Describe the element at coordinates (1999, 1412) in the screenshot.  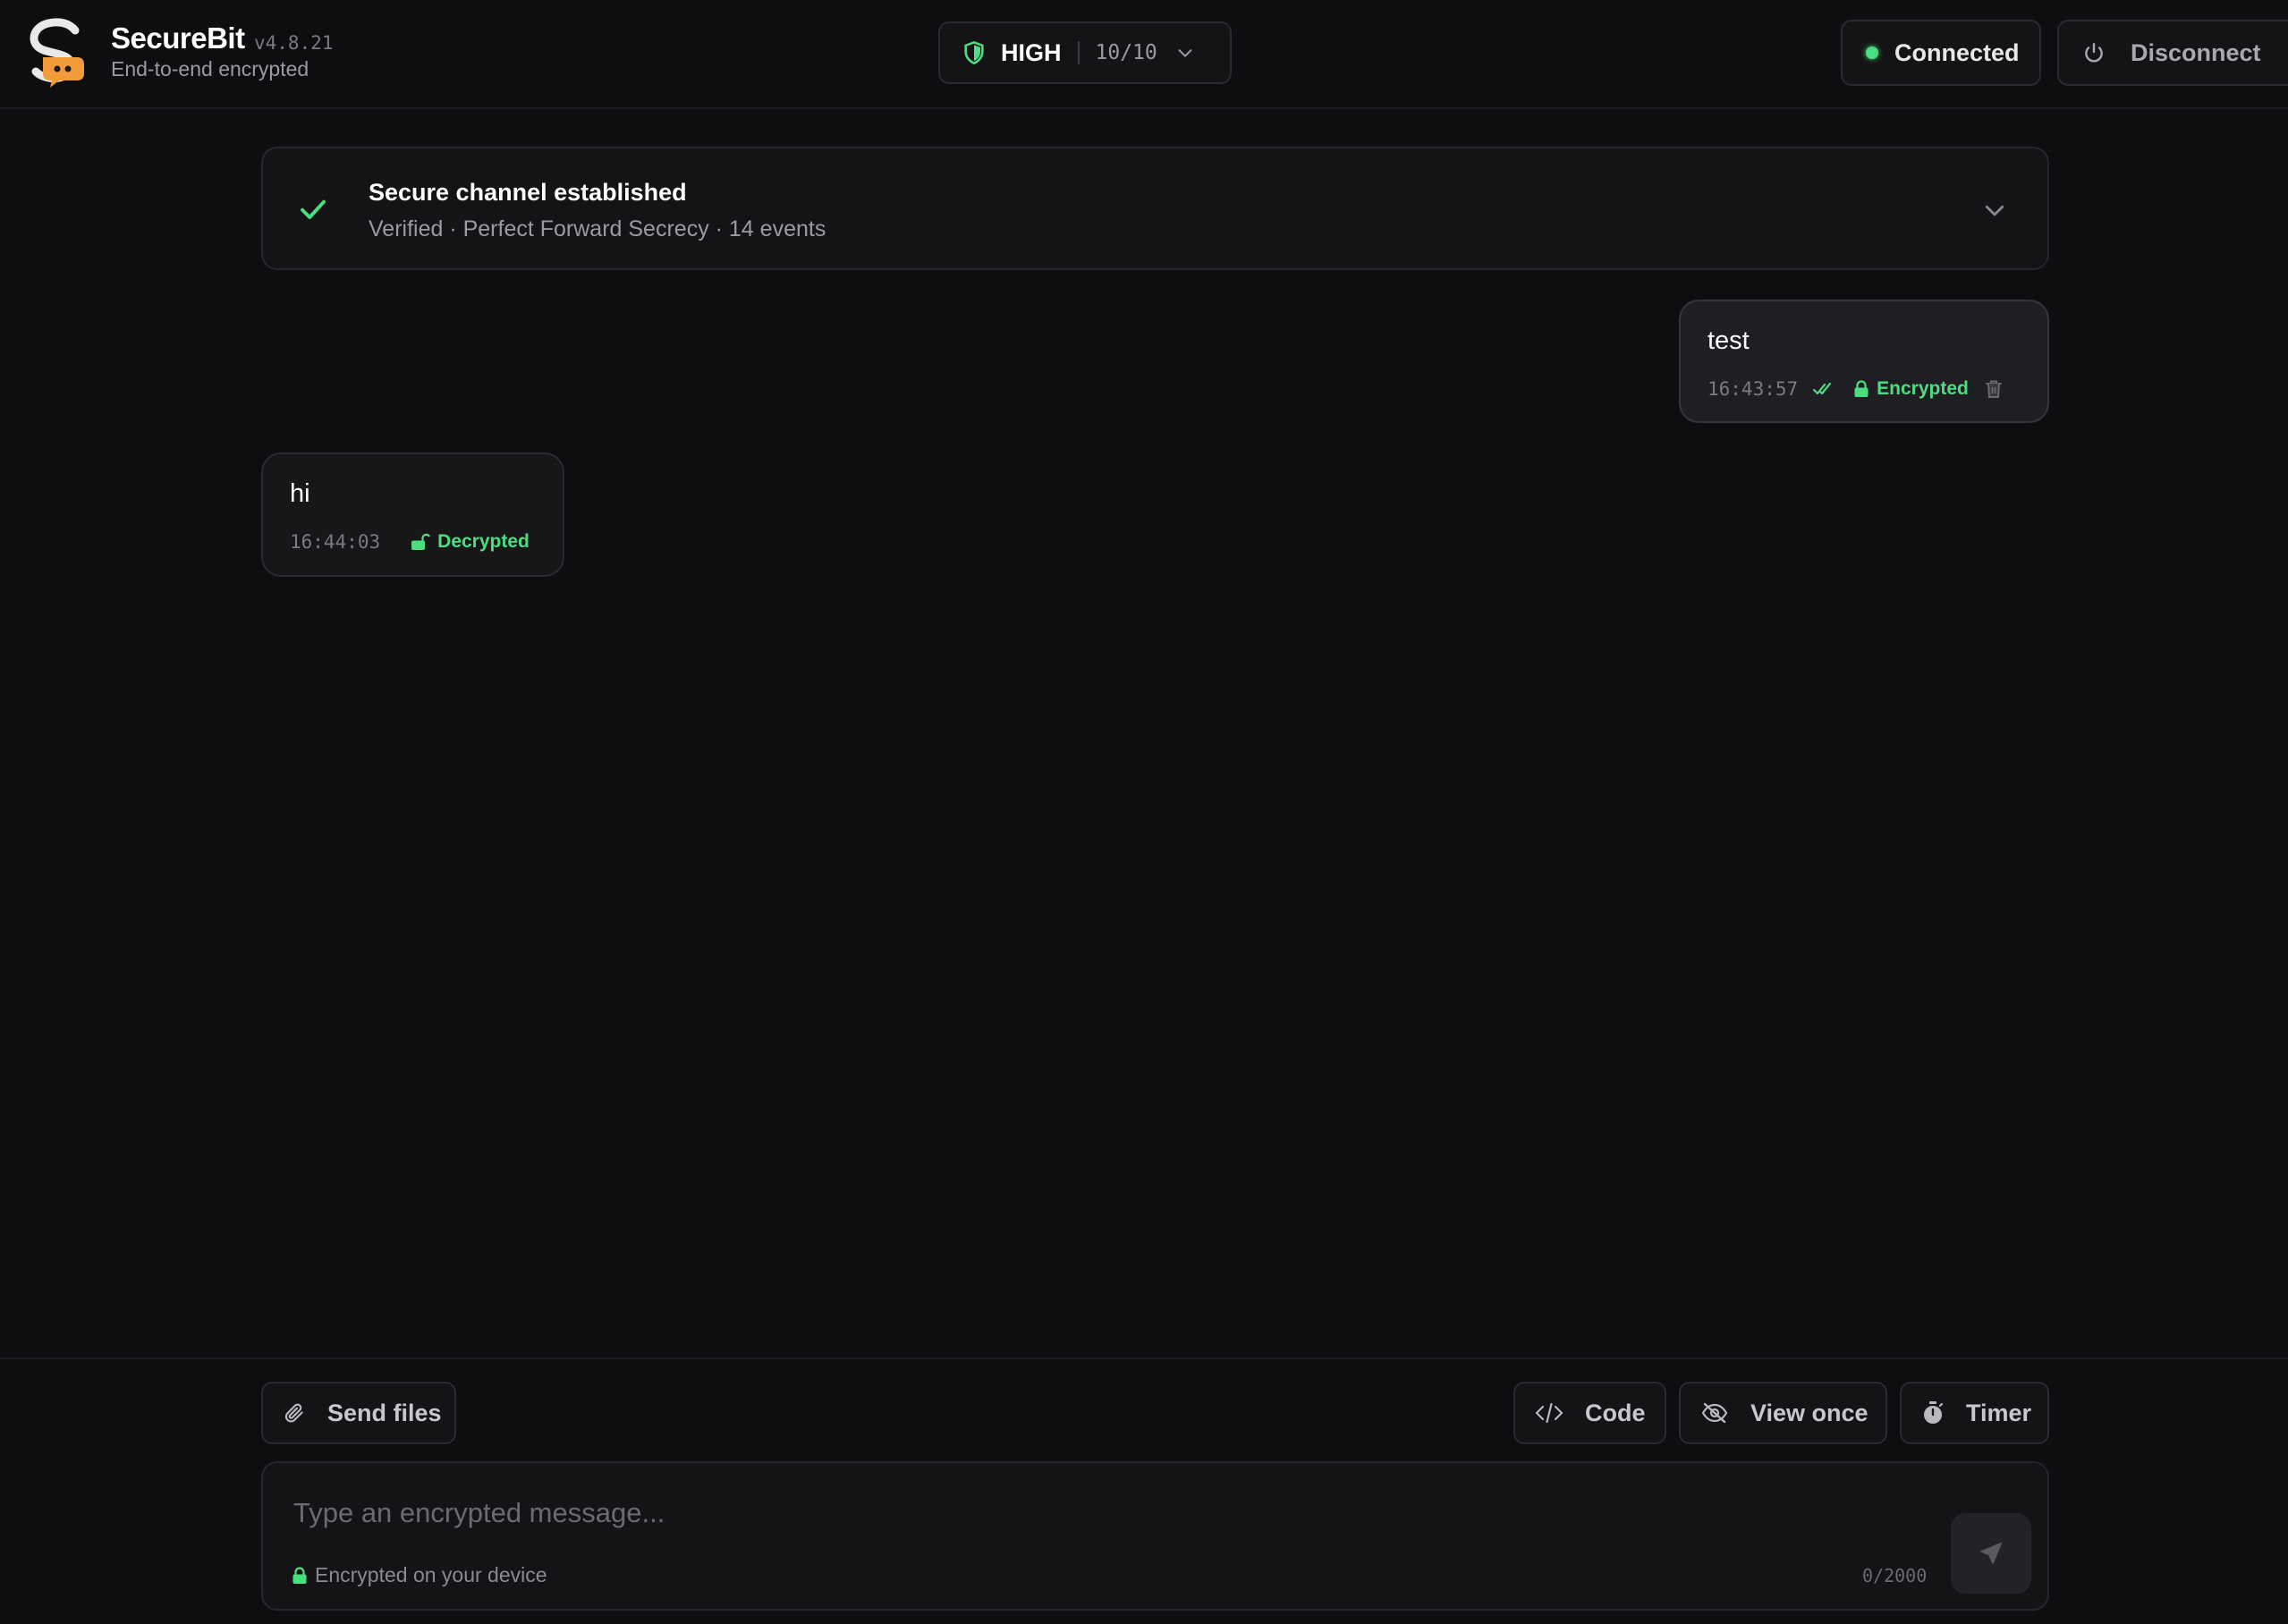
I see `timer-label: Timer` at that location.